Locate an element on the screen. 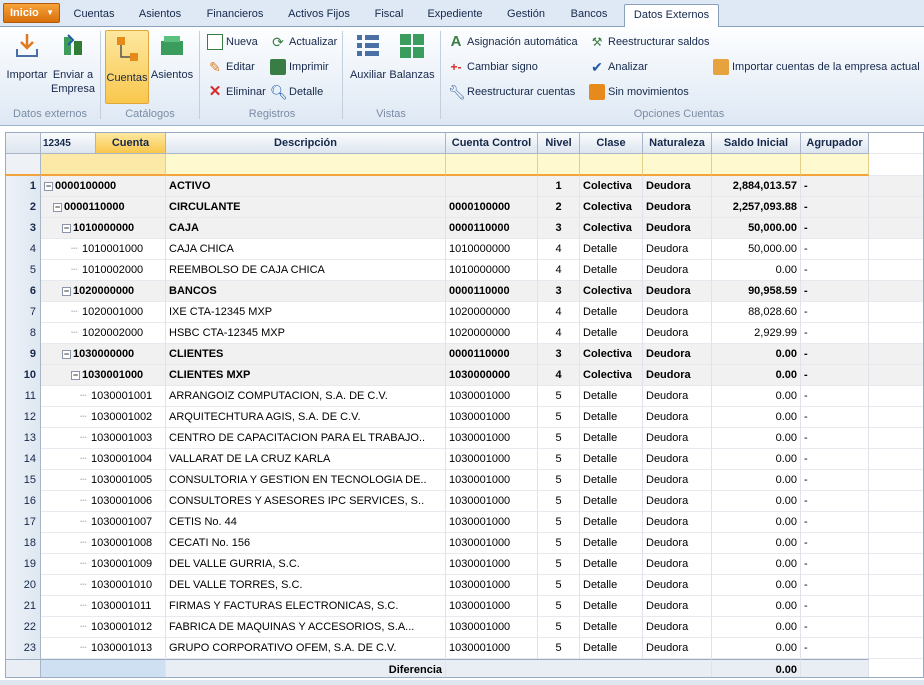 This screenshot has height=685, width=924. analizar-button: ✔ Analizar is located at coordinates (618, 68).